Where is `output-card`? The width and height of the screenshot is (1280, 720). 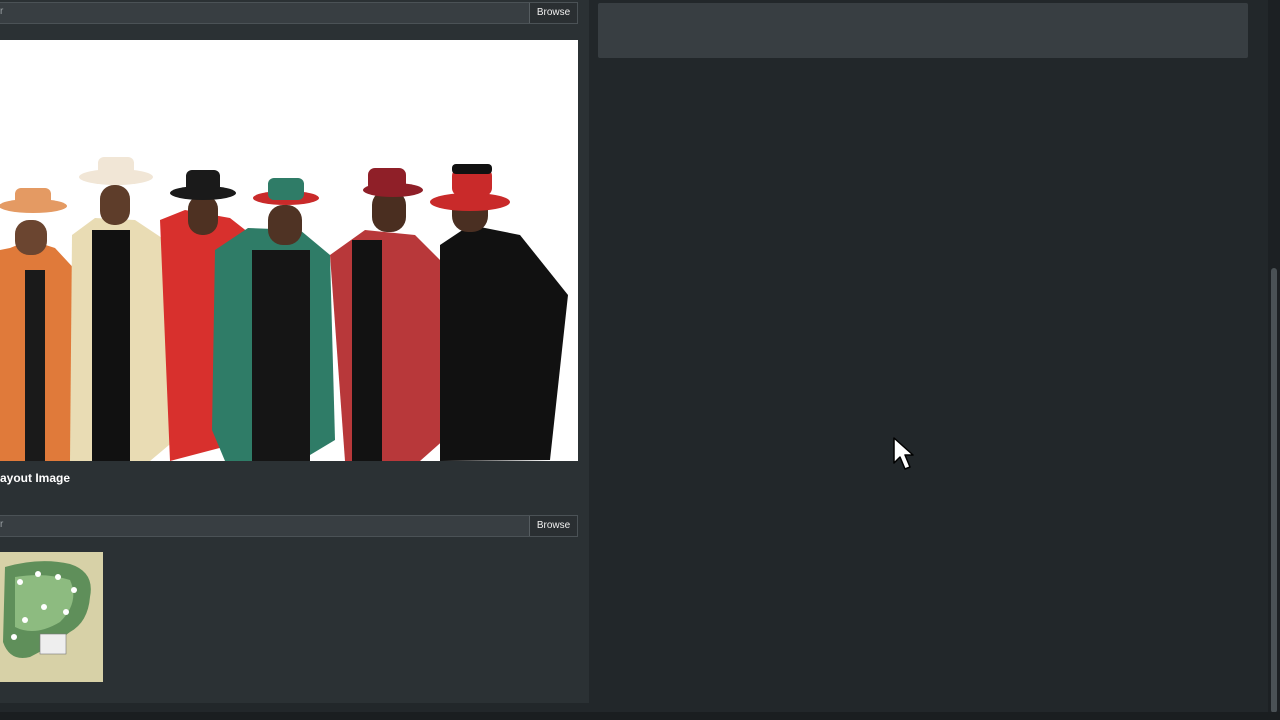
output-card is located at coordinates (923, 30).